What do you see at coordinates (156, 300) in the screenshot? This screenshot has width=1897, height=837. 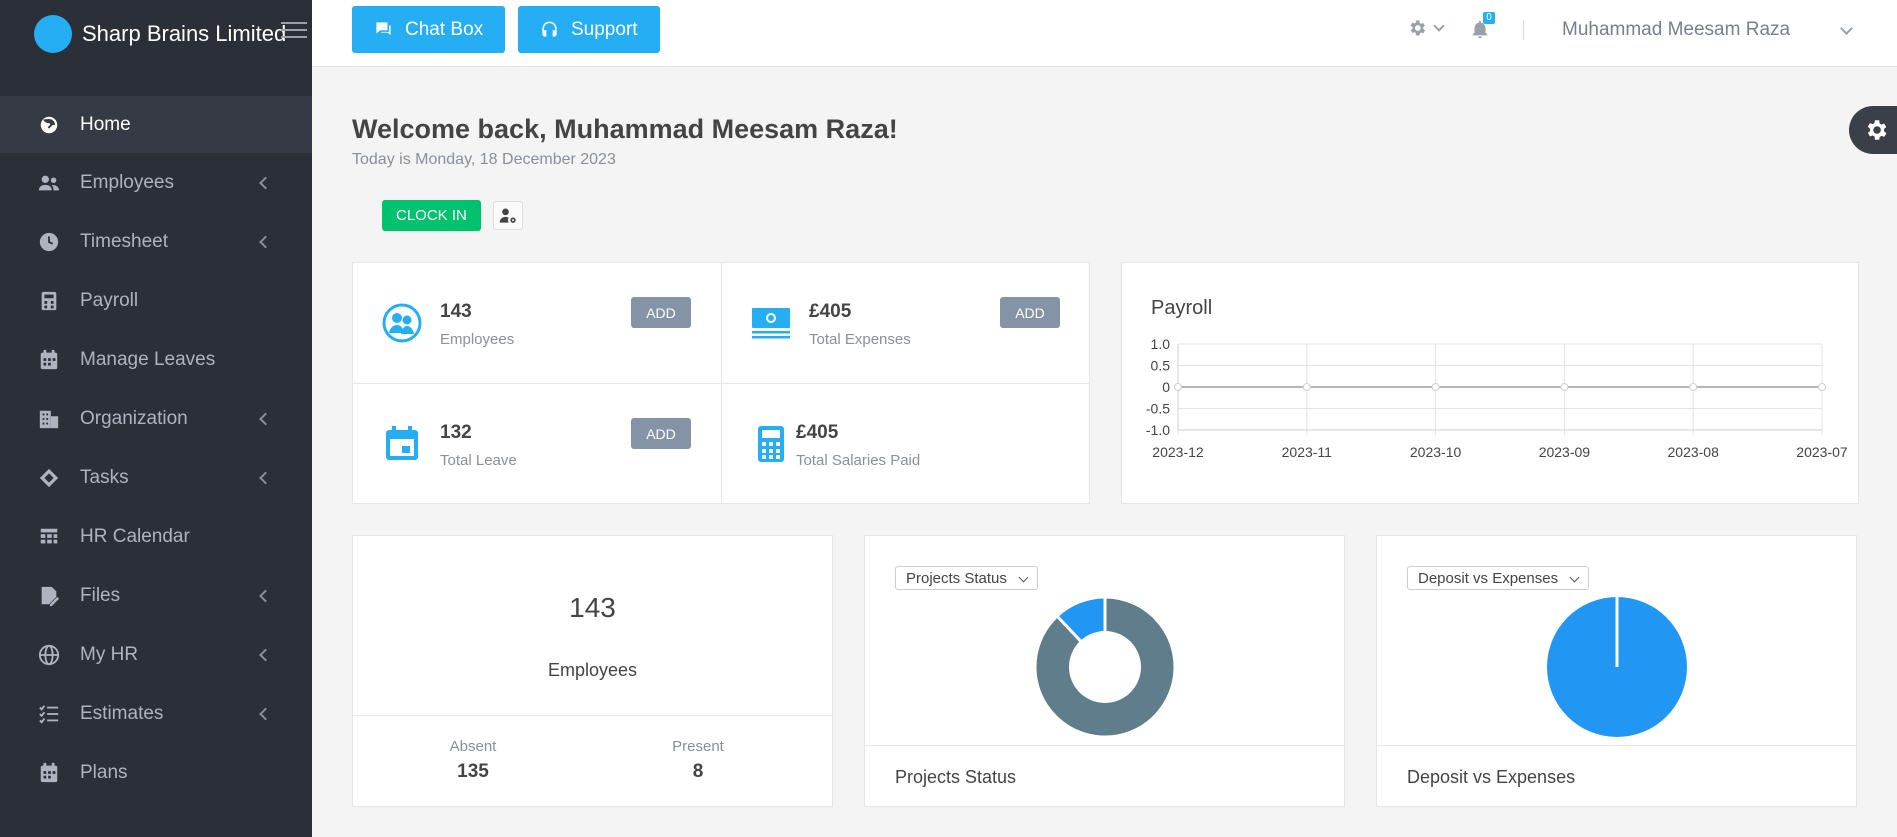 I see `sidebar-item-payroll: Payroll` at bounding box center [156, 300].